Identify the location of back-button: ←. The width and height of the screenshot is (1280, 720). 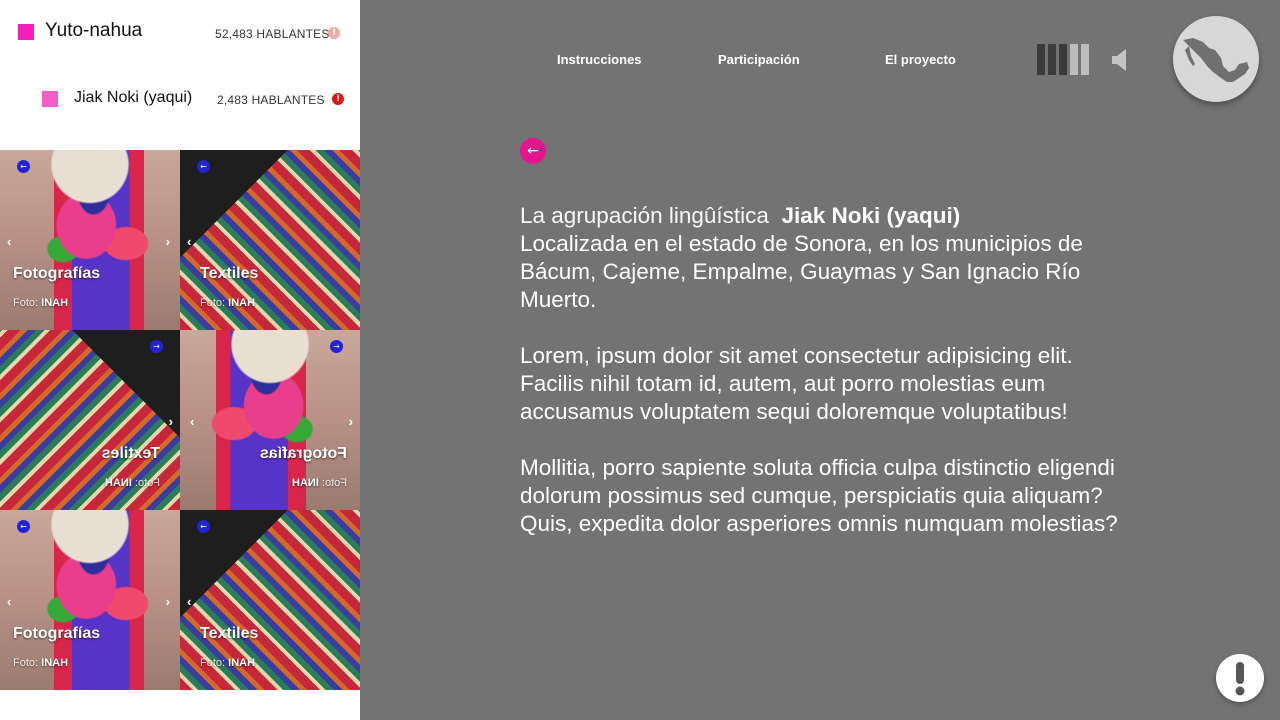
(533, 151).